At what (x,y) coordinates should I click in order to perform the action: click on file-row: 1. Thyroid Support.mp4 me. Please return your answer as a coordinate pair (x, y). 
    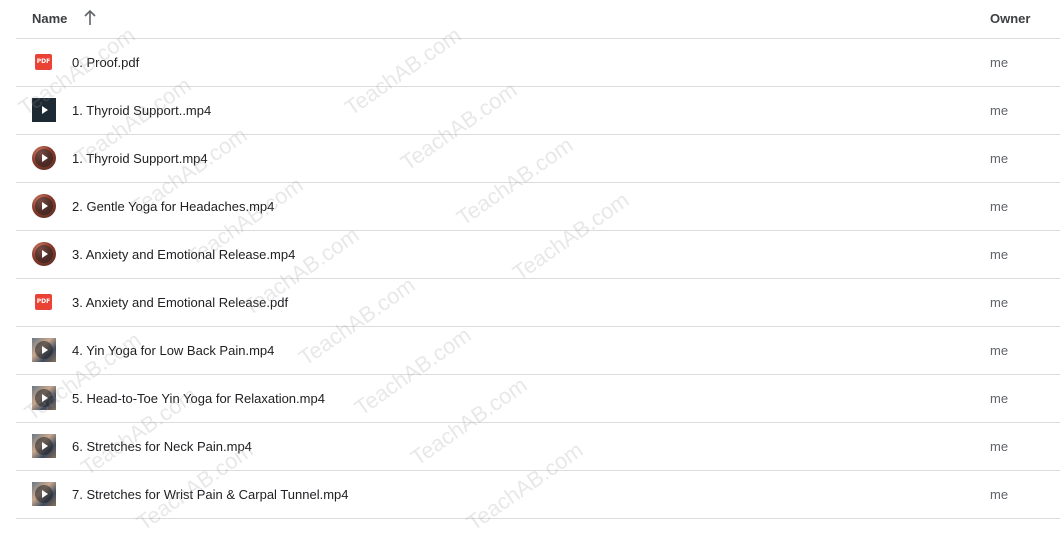
    Looking at the image, I should click on (538, 159).